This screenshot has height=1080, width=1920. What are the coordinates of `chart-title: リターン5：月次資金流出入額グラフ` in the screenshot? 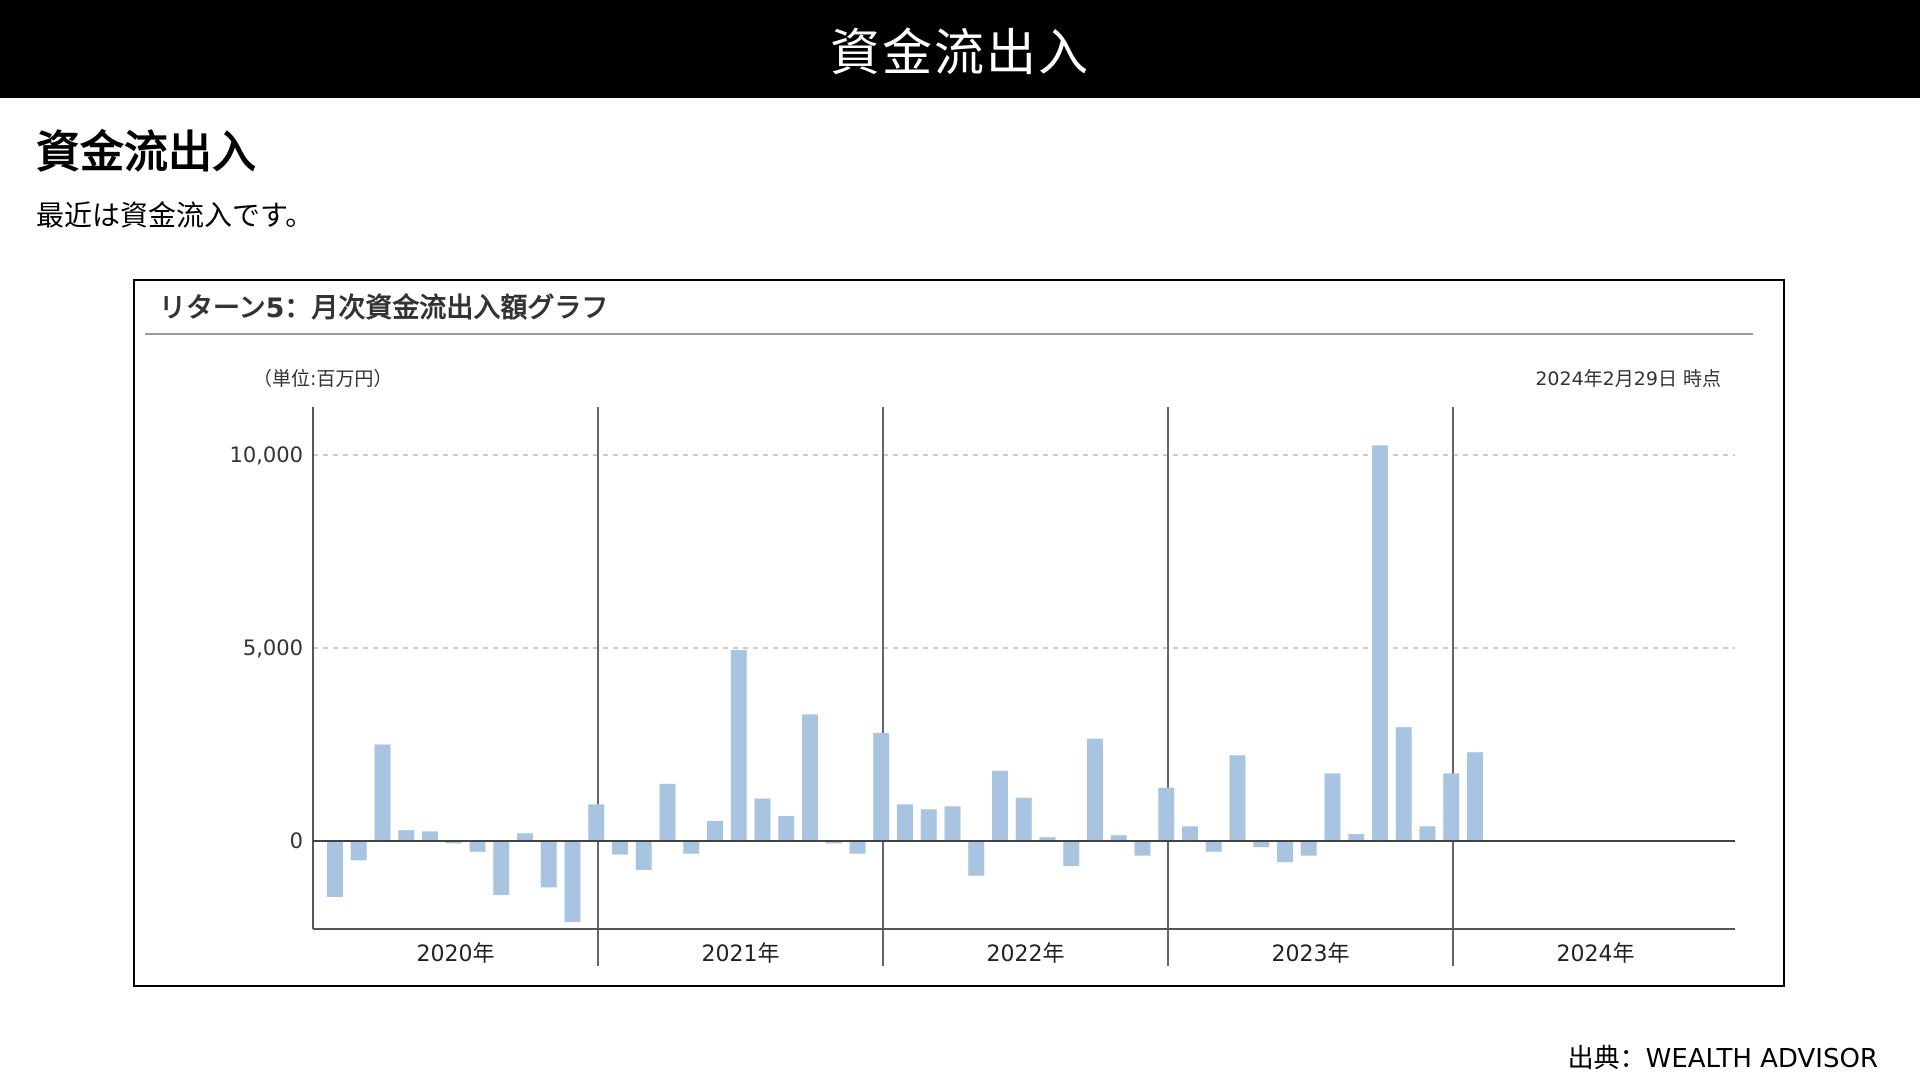 It's located at (383, 308).